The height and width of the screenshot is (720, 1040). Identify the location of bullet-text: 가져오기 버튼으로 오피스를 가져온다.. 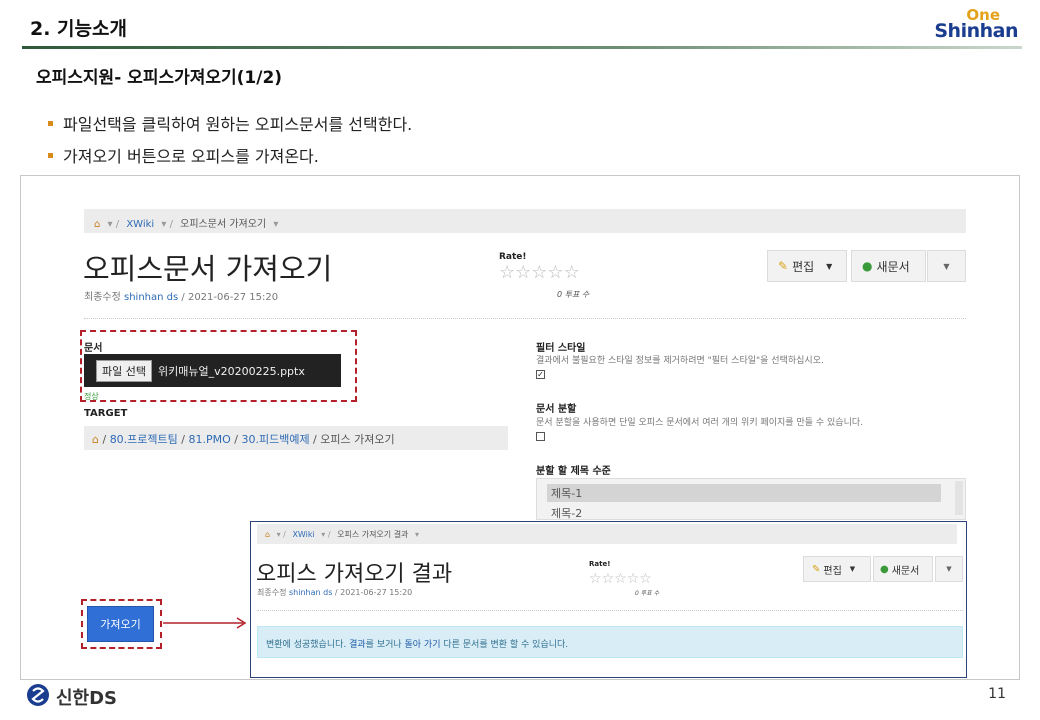
(191, 156).